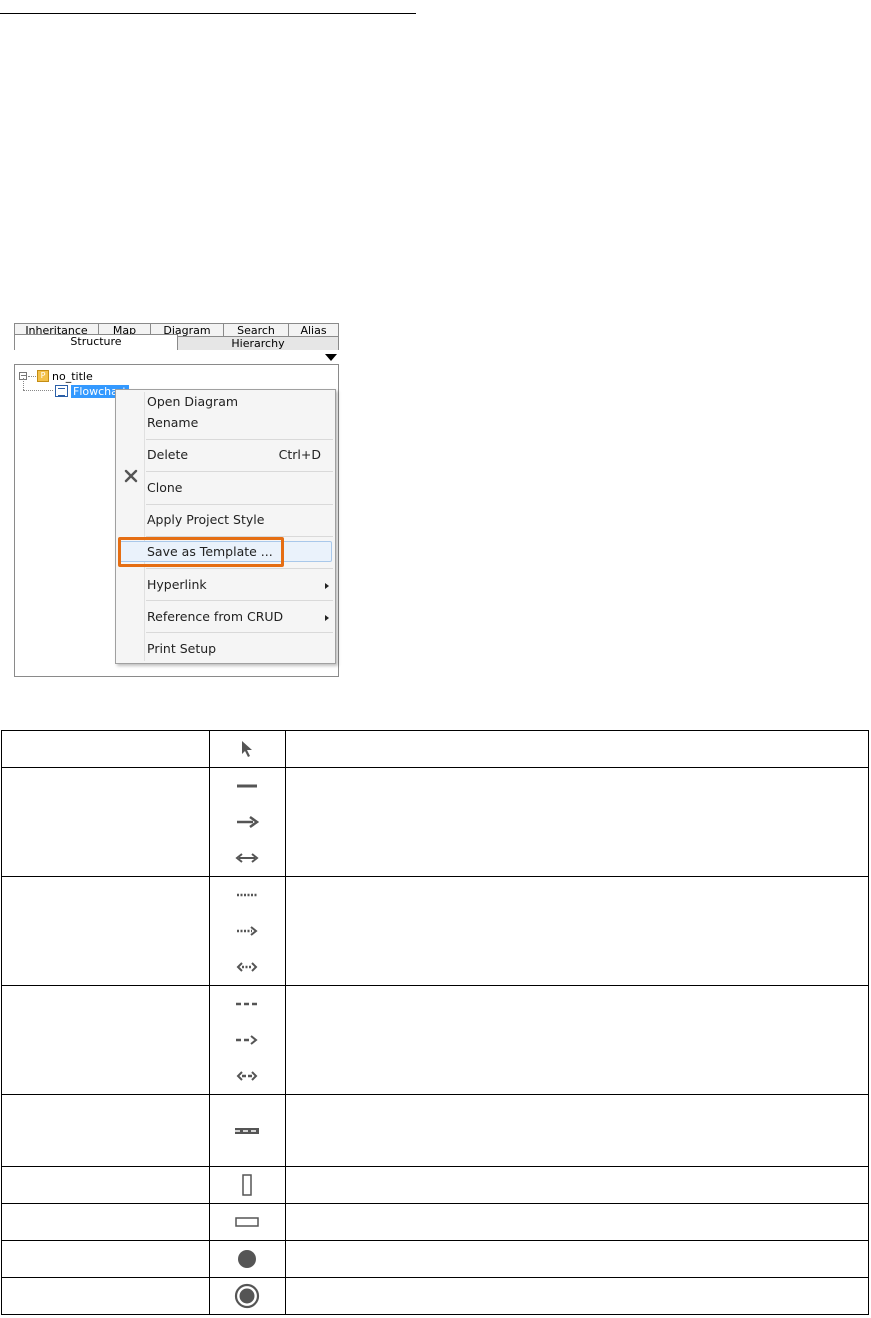 The image size is (871, 1318). Describe the element at coordinates (256, 330) in the screenshot. I see `tab-search: Search` at that location.